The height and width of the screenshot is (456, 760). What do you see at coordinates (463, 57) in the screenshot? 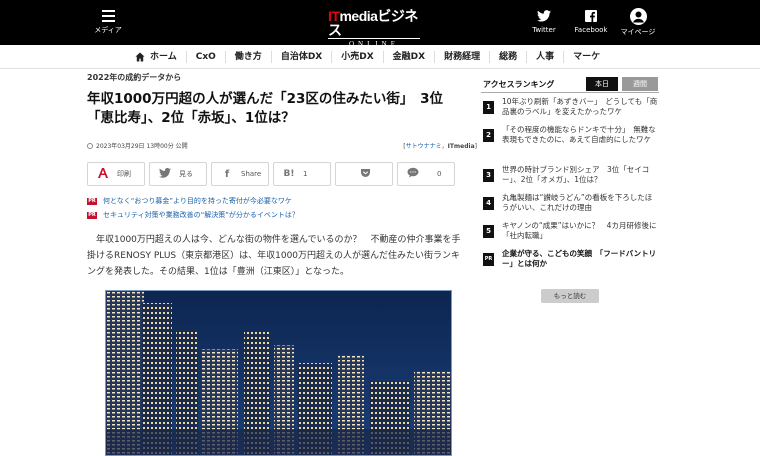
I see `nav-accounting: 財務経理` at bounding box center [463, 57].